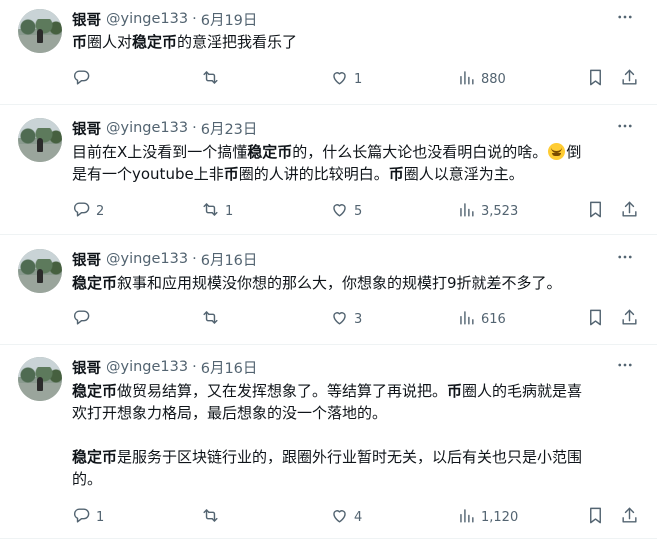 This screenshot has height=539, width=657. What do you see at coordinates (229, 128) in the screenshot?
I see `post-date: 6月23日` at bounding box center [229, 128].